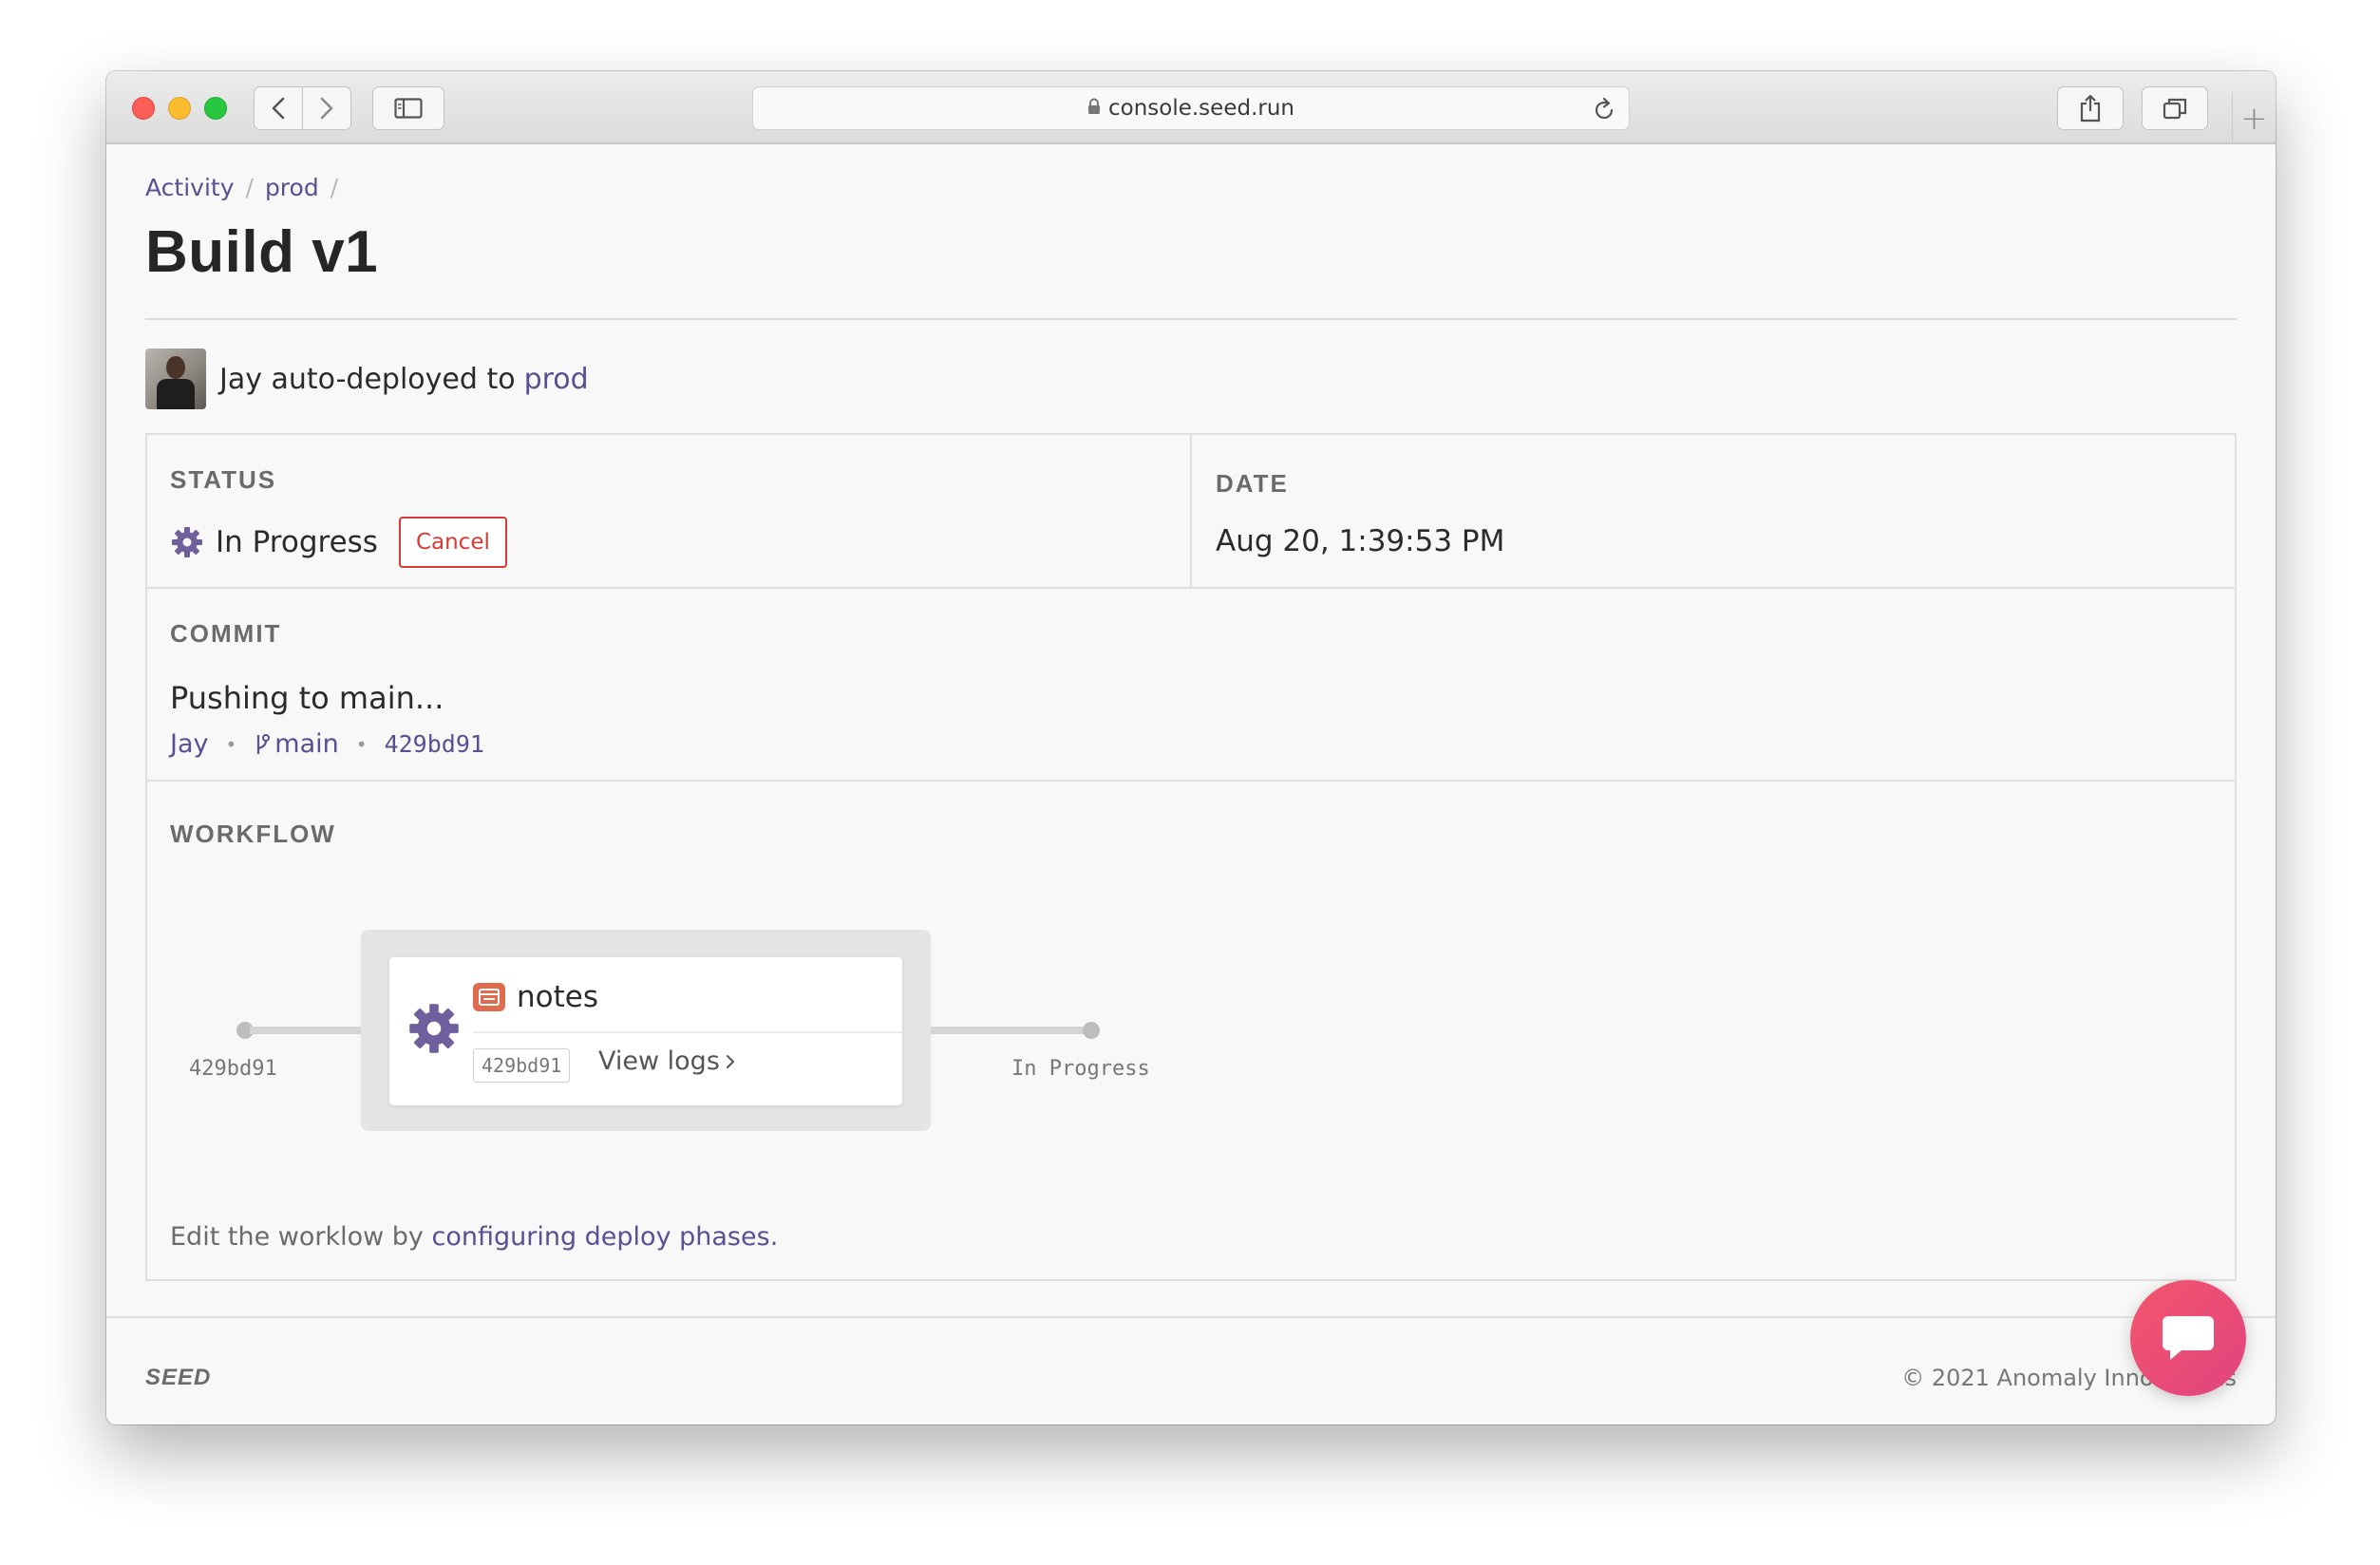 Image resolution: width=2380 pixels, height=1565 pixels. Describe the element at coordinates (1252, 484) in the screenshot. I see `date-label: DATE` at that location.